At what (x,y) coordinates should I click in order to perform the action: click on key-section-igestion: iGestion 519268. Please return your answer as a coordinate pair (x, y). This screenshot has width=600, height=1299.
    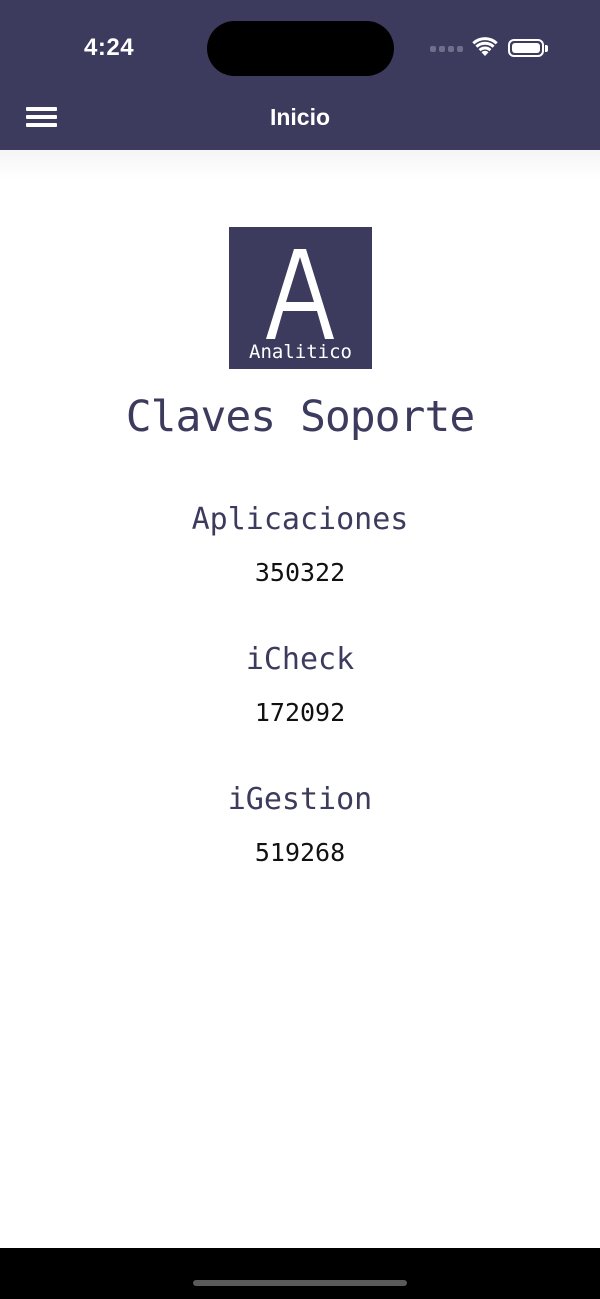
    Looking at the image, I should click on (300, 824).